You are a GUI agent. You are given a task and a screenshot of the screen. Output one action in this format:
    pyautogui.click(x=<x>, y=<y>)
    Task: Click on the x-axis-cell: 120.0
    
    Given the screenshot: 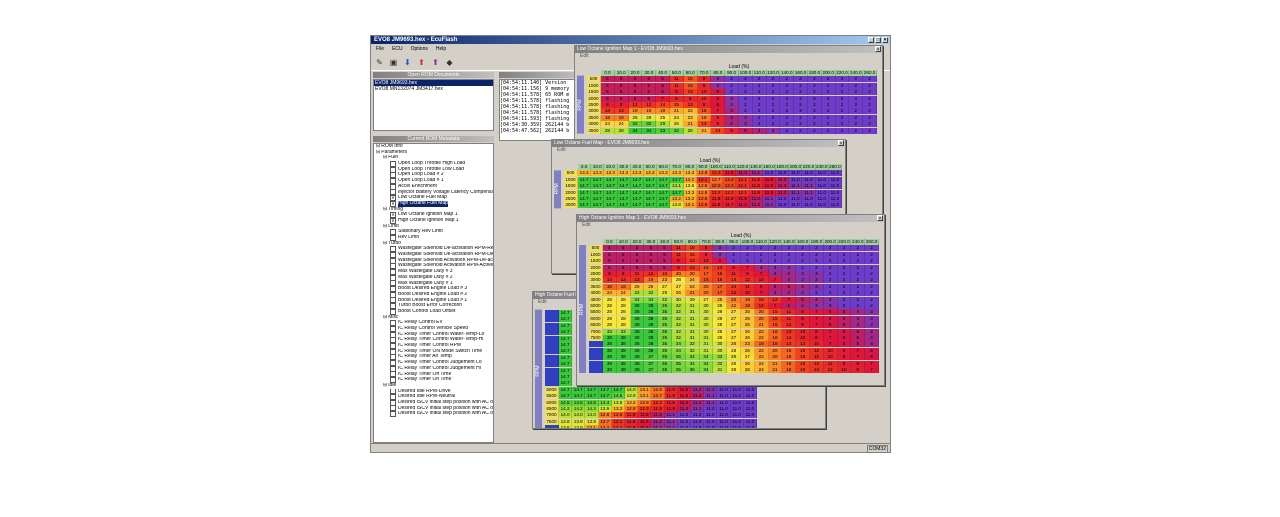 What is the action you would take?
    pyautogui.click(x=775, y=242)
    